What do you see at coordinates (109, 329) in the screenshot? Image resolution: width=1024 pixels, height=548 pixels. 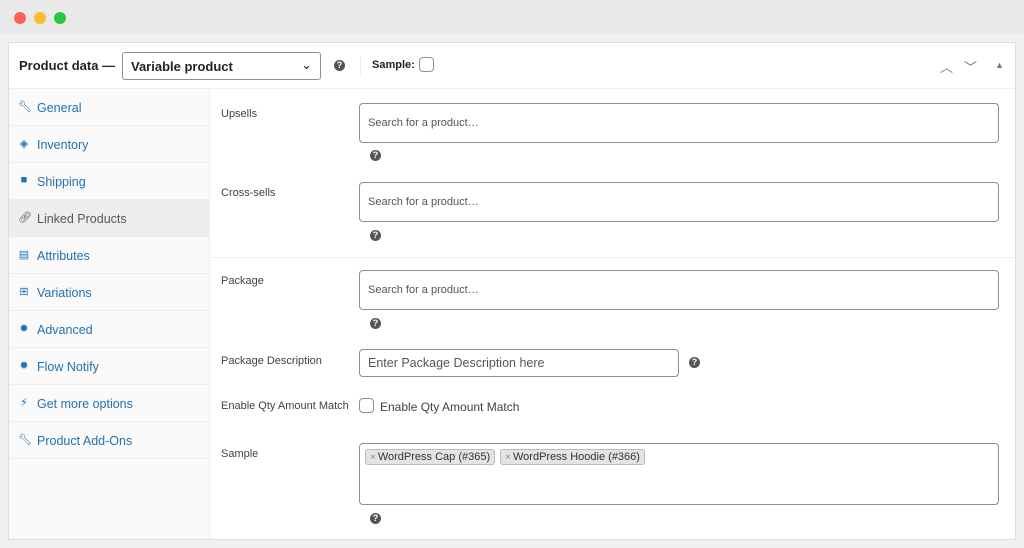 I see `tab-advanced: ✹ Advanced` at bounding box center [109, 329].